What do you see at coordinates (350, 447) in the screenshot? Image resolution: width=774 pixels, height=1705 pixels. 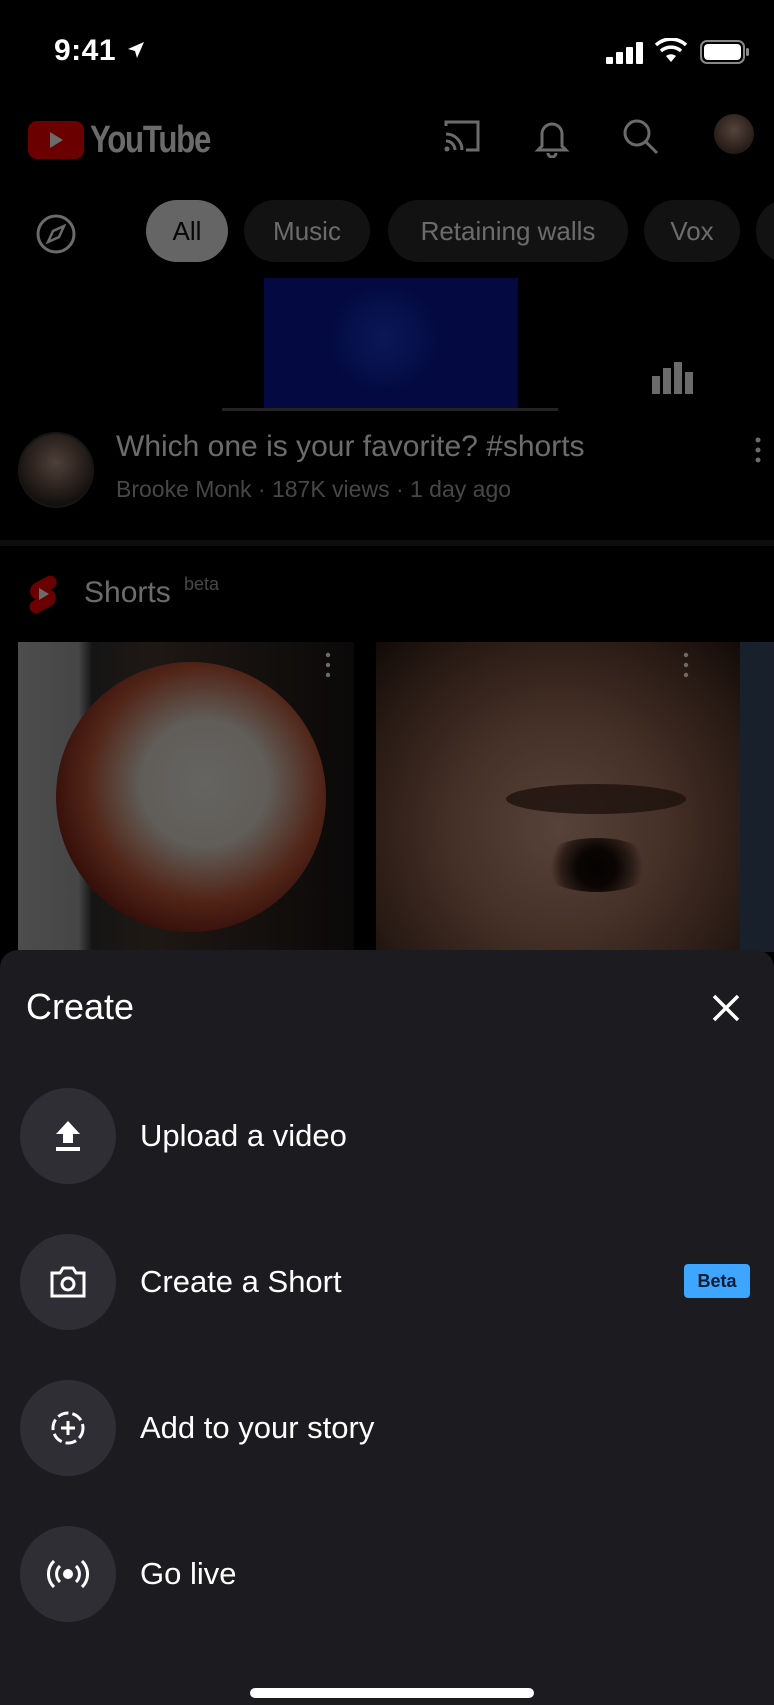 I see `video-title: Which one is your favorite? #shorts` at bounding box center [350, 447].